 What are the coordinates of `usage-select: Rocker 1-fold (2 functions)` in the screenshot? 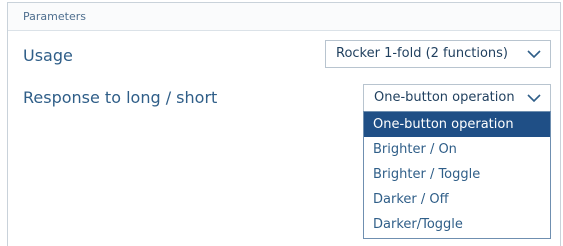 It's located at (438, 54).